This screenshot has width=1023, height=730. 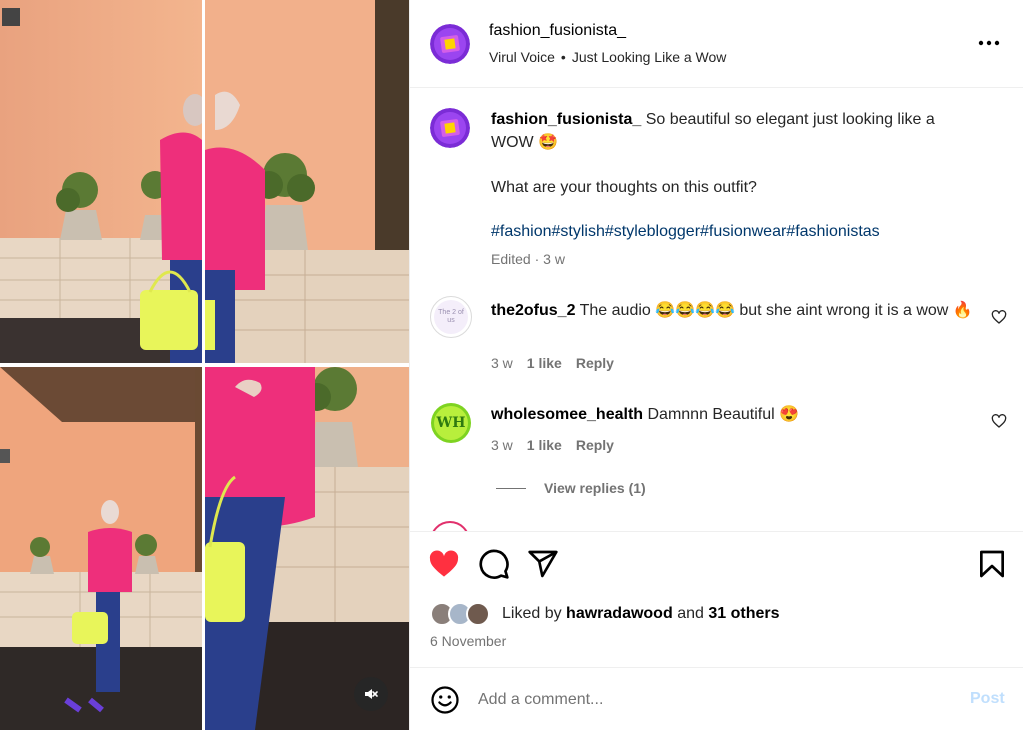 I want to click on likes-summary: Liked by hawradawood and 31 others, so click(x=604, y=614).